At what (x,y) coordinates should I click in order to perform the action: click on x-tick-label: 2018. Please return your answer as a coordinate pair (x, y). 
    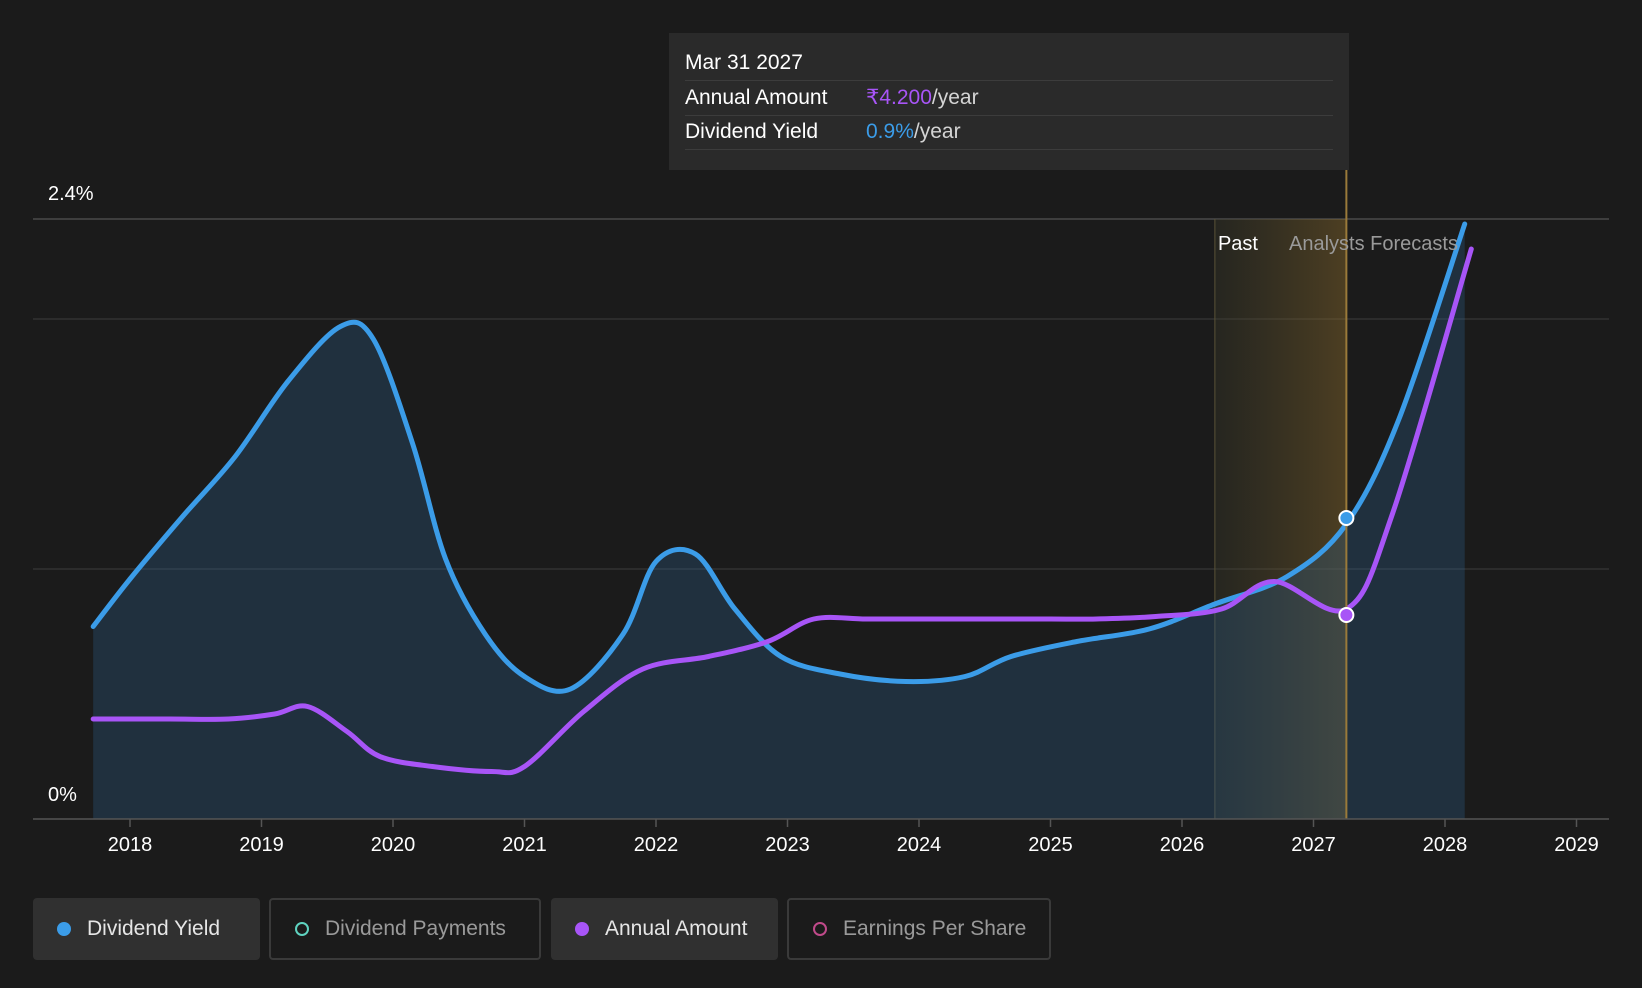
    Looking at the image, I should click on (130, 845).